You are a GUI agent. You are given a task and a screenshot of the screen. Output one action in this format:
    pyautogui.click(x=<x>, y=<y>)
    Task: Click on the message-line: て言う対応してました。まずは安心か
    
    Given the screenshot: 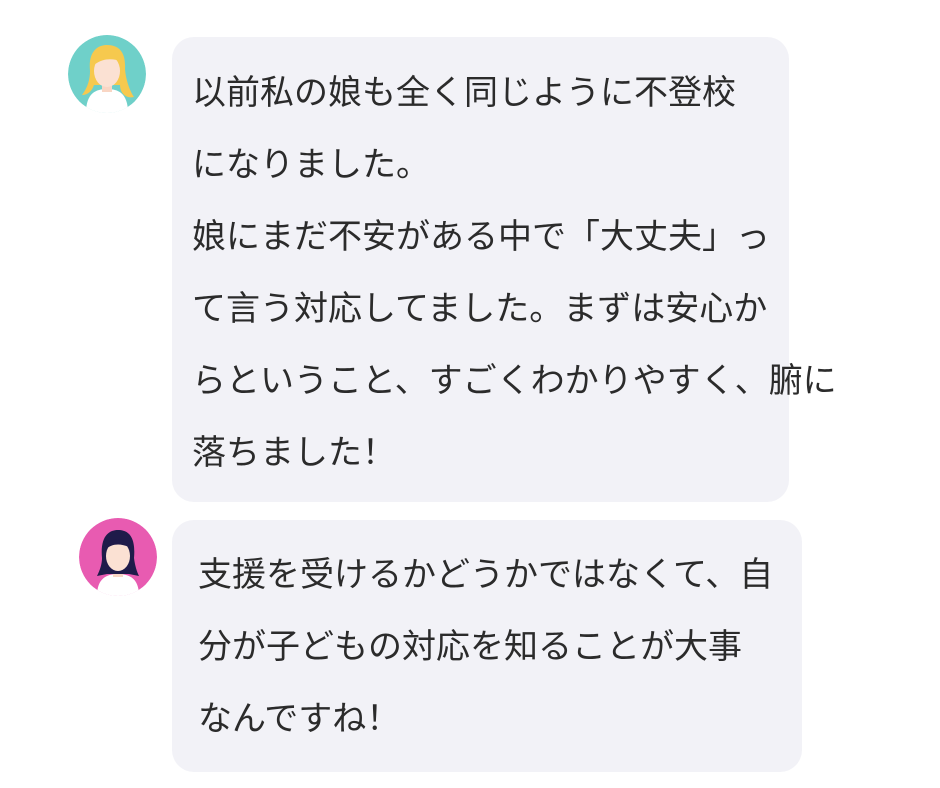 What is the action you would take?
    pyautogui.click(x=480, y=309)
    